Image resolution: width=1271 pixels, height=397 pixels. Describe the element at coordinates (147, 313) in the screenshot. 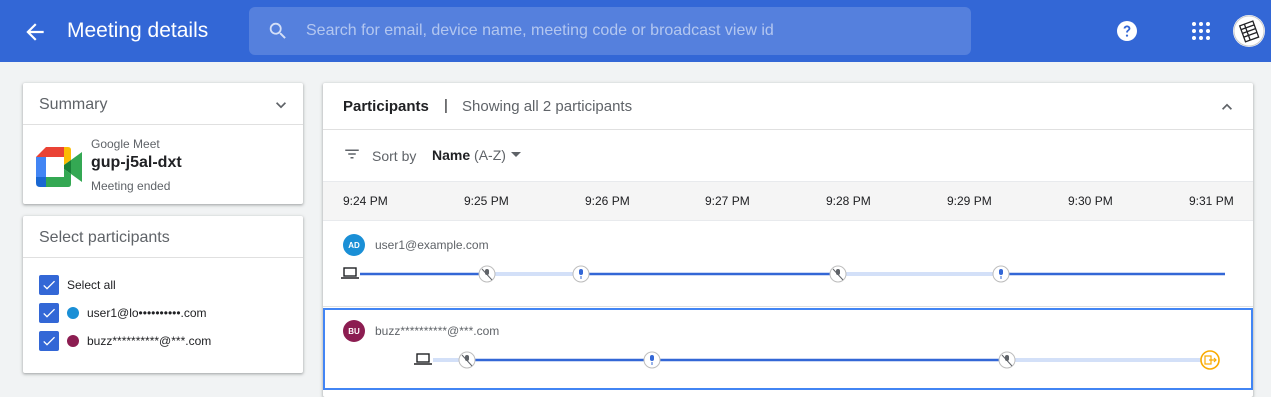

I see `participant-select-label: user1@lo••••••••••.com` at that location.